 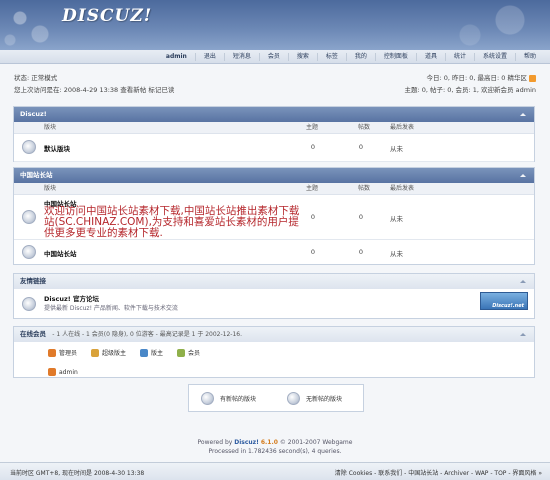 What do you see at coordinates (188, 352) in the screenshot?
I see `legend-member: 会员` at bounding box center [188, 352].